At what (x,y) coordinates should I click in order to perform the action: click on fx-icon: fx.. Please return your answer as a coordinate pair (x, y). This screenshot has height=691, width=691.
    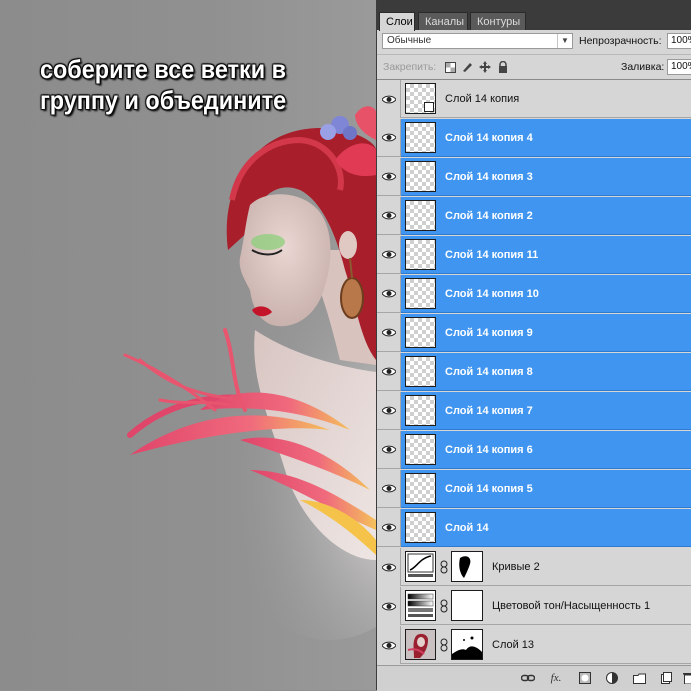
    Looking at the image, I should click on (556, 678).